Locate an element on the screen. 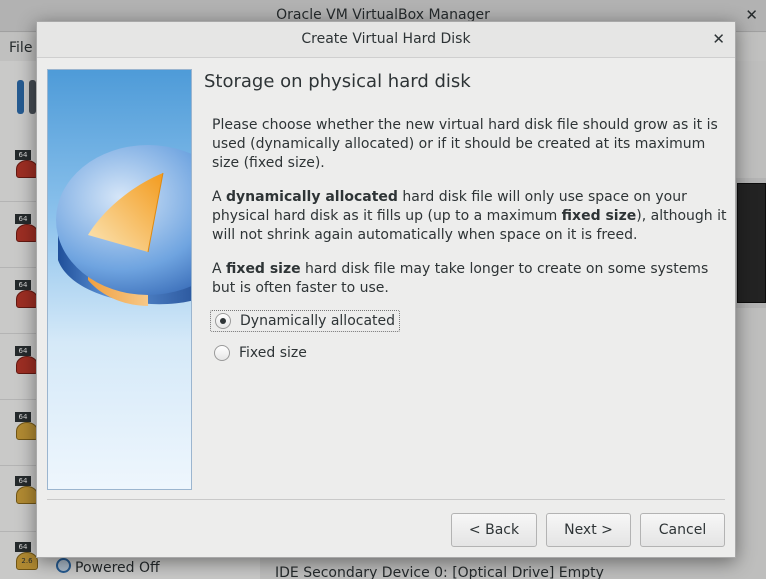  radio-label: Fixed size is located at coordinates (273, 353).